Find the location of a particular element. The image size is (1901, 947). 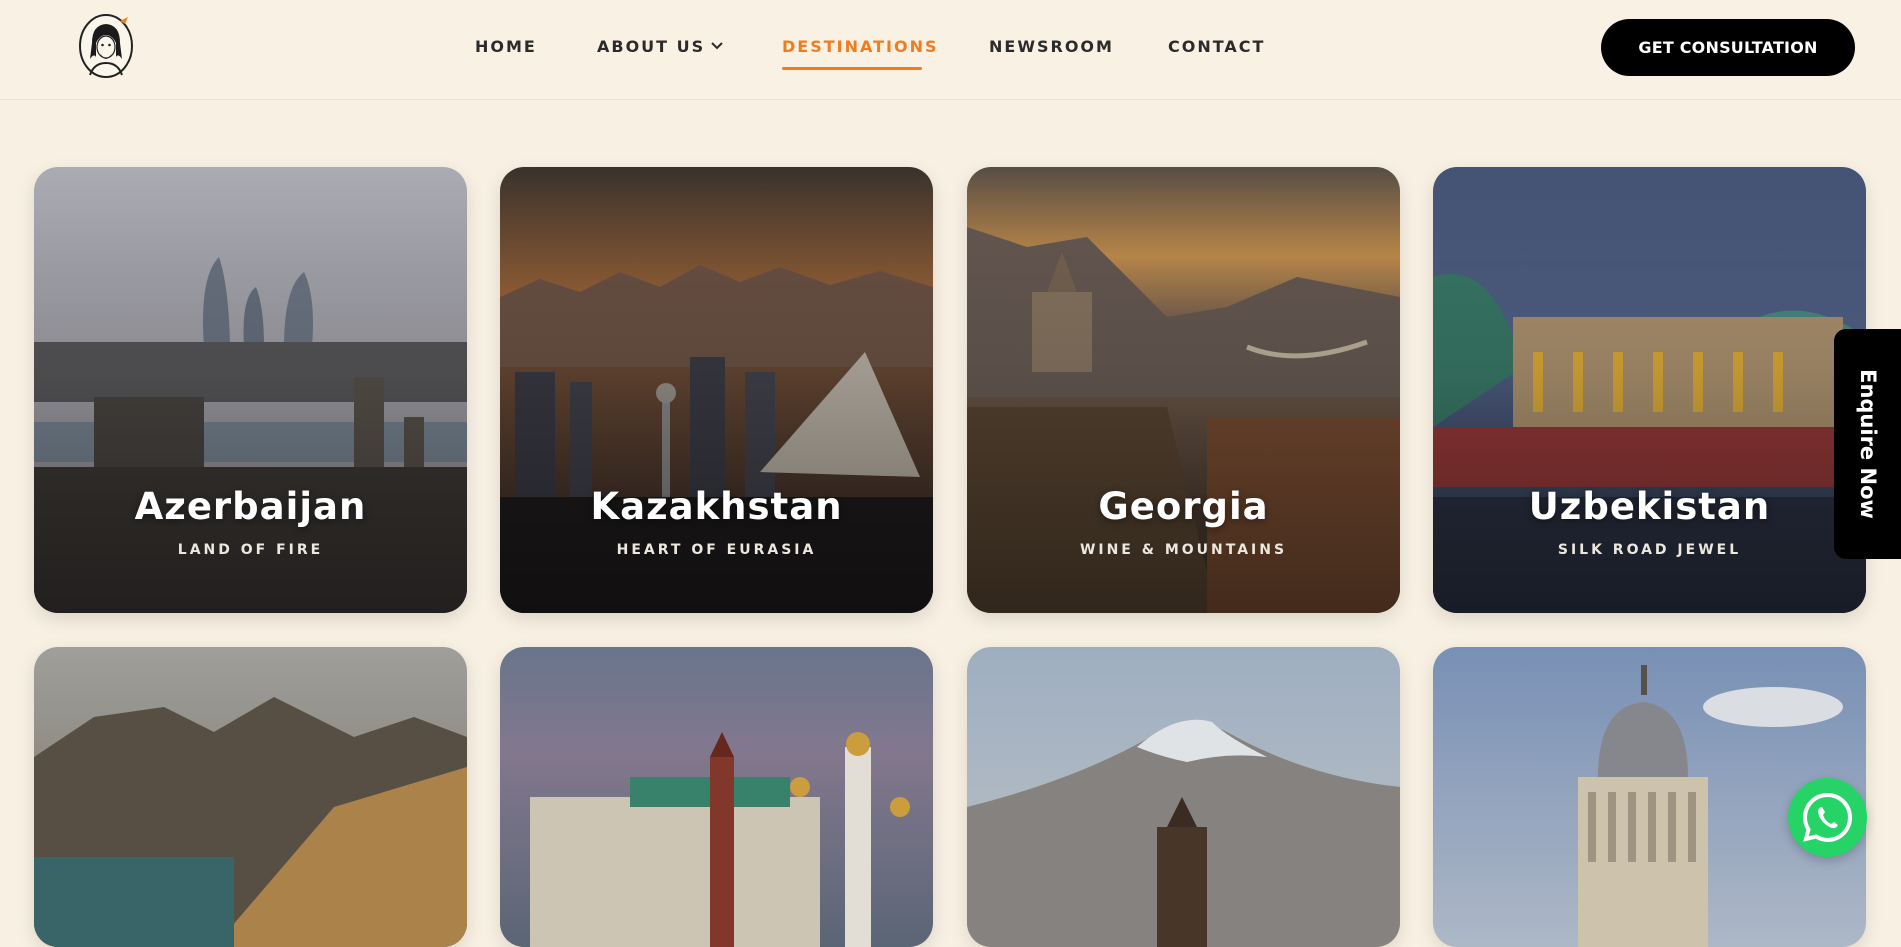

portrait-logo-icon is located at coordinates (106, 46).